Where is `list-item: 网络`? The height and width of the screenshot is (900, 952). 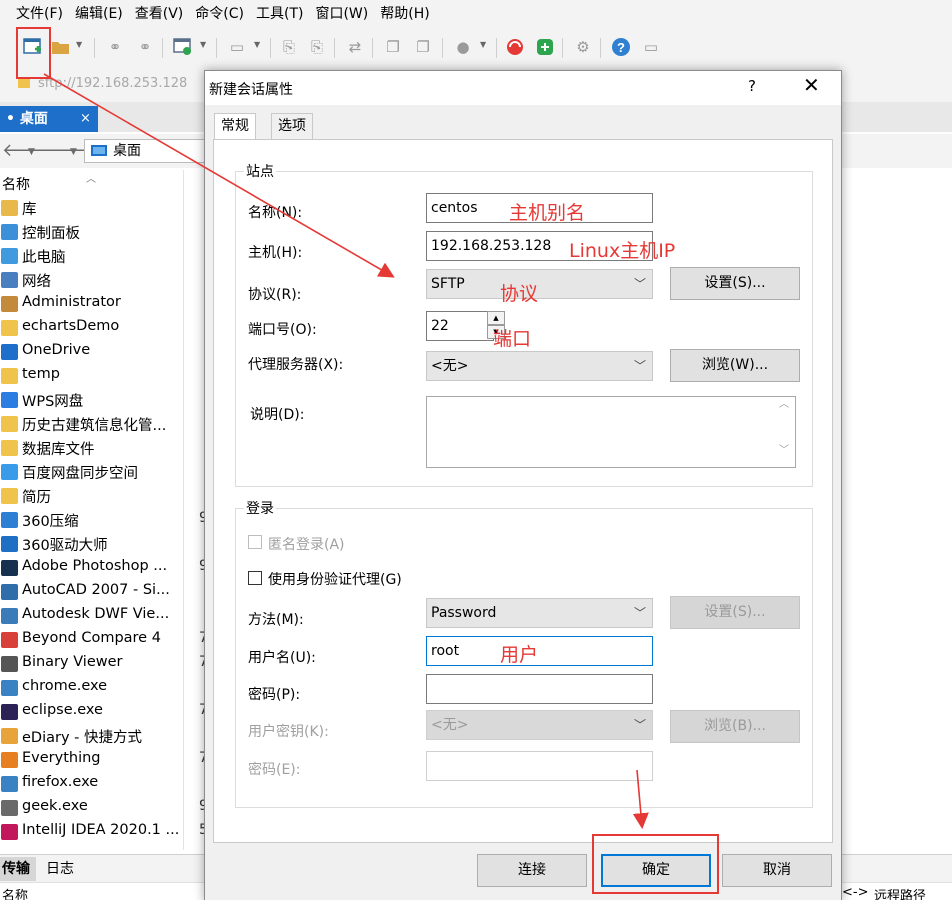 list-item: 网络 is located at coordinates (103, 280).